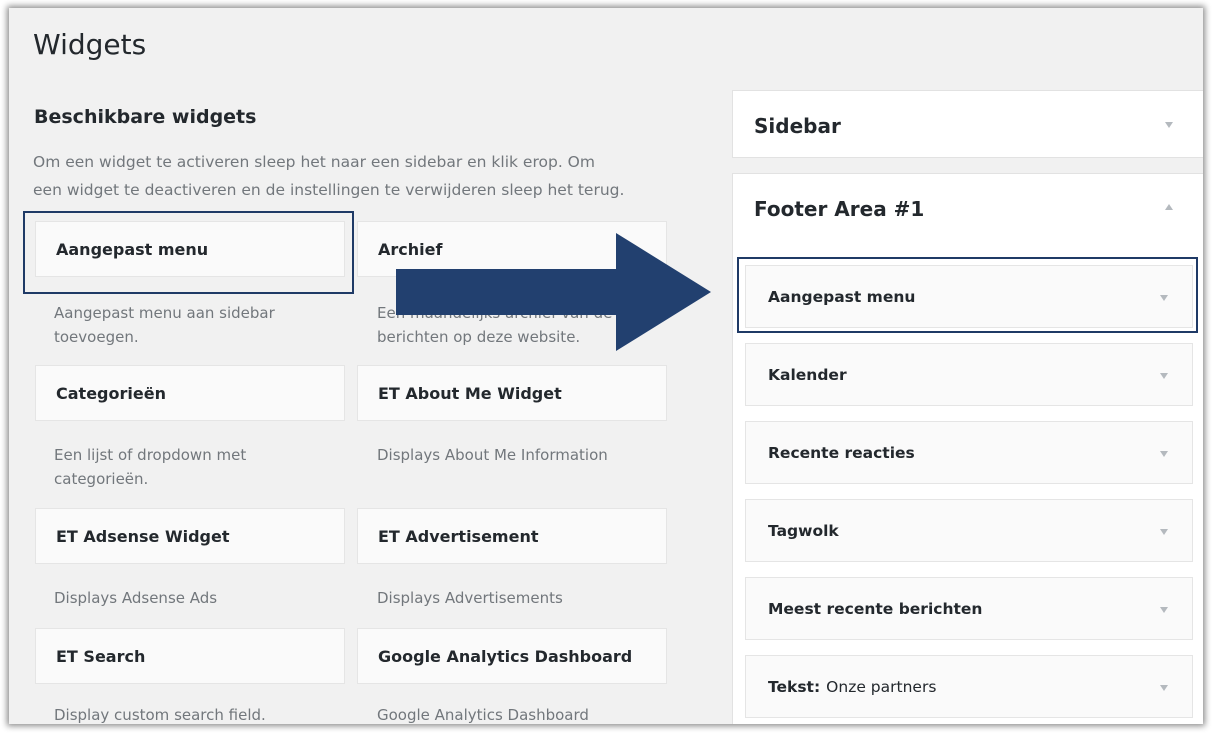 Image resolution: width=1212 pixels, height=733 pixels. Describe the element at coordinates (150, 455) in the screenshot. I see `widget-description-line: Een lijst of dropdown met` at that location.